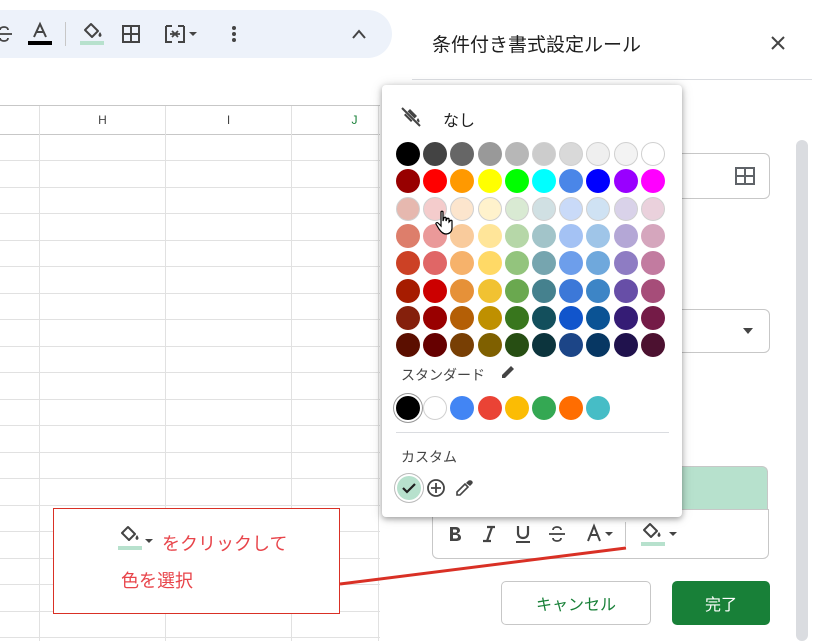 Image resolution: width=824 pixels, height=641 pixels. What do you see at coordinates (455, 534) in the screenshot?
I see `bold-button` at bounding box center [455, 534].